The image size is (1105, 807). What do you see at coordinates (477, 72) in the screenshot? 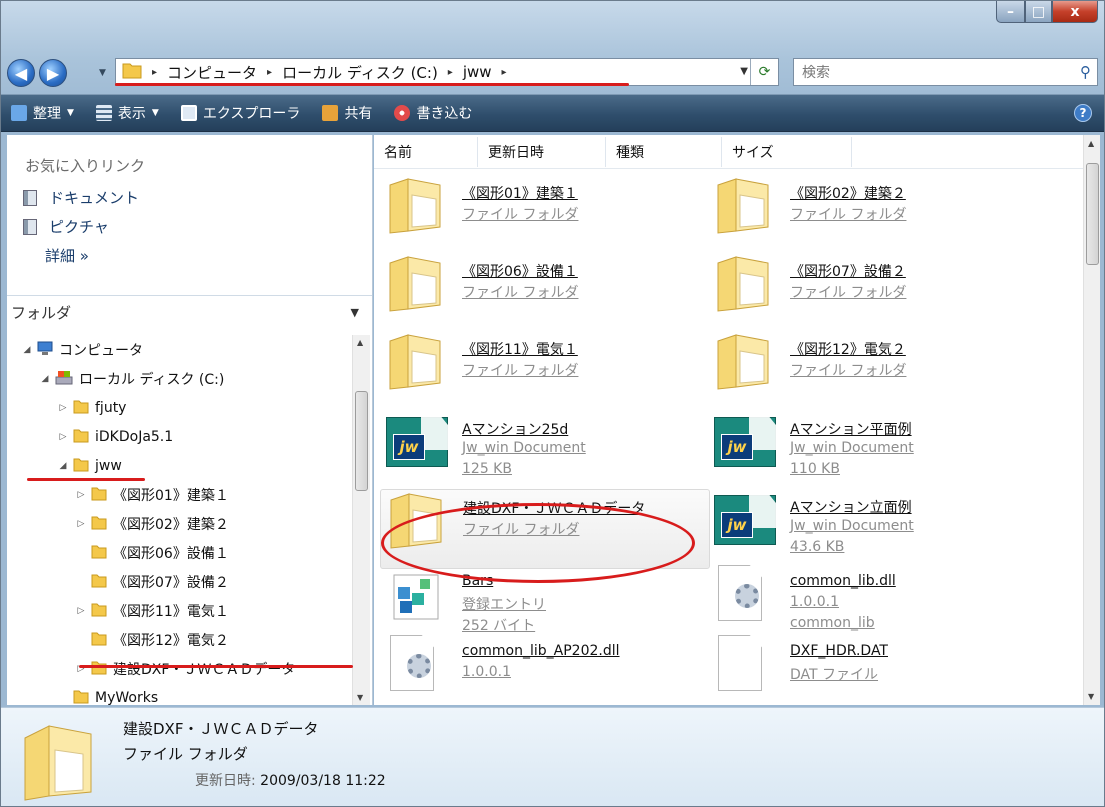
I see `breadcrumb-item: jww` at bounding box center [477, 72].